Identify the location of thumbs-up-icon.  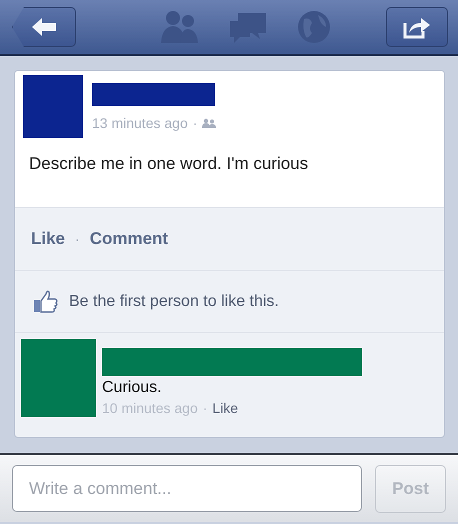
(46, 302).